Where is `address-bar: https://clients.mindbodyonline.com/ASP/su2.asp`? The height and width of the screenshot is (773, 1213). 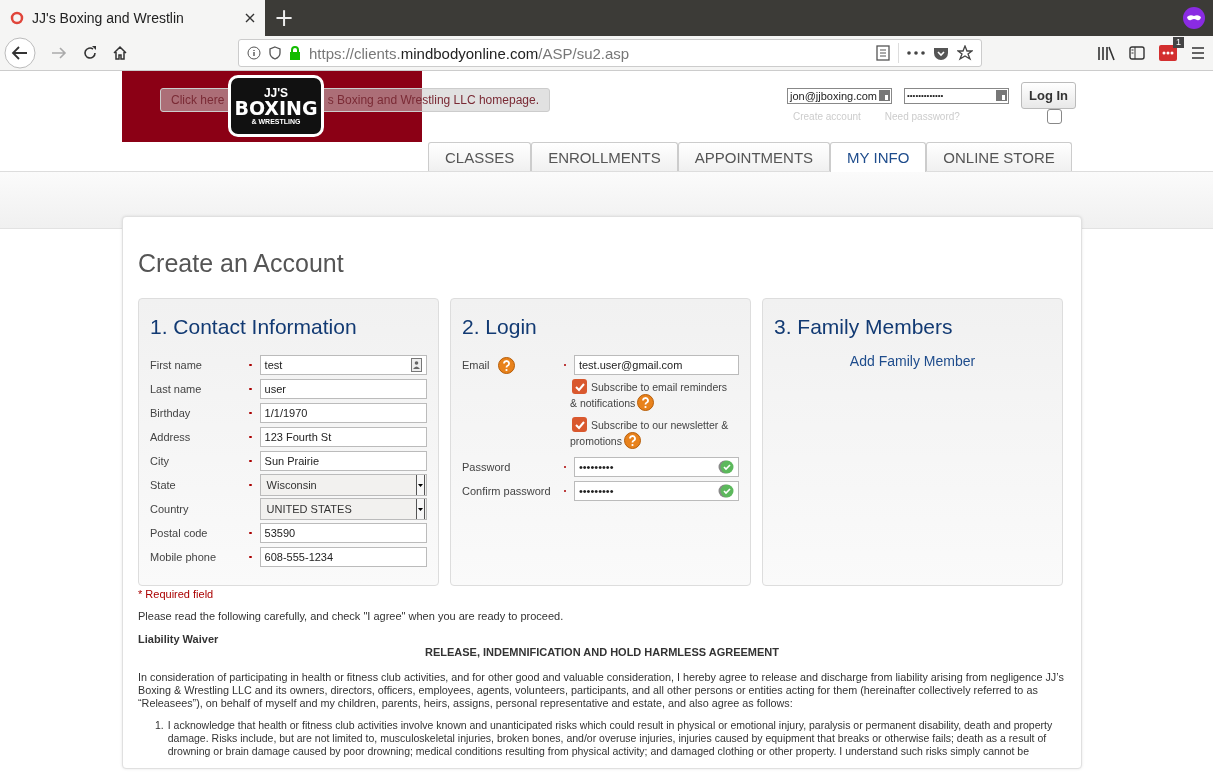 address-bar: https://clients.mindbodyonline.com/ASP/su2.asp is located at coordinates (610, 53).